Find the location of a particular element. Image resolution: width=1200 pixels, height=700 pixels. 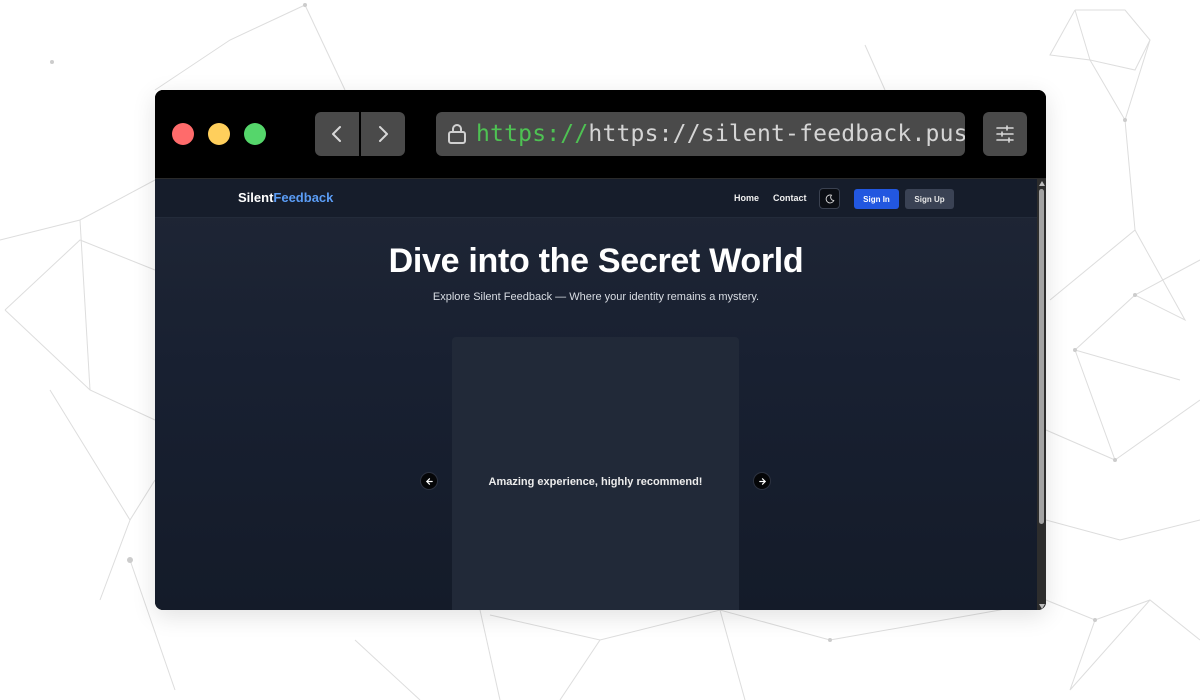

arrow-right-icon is located at coordinates (762, 481).